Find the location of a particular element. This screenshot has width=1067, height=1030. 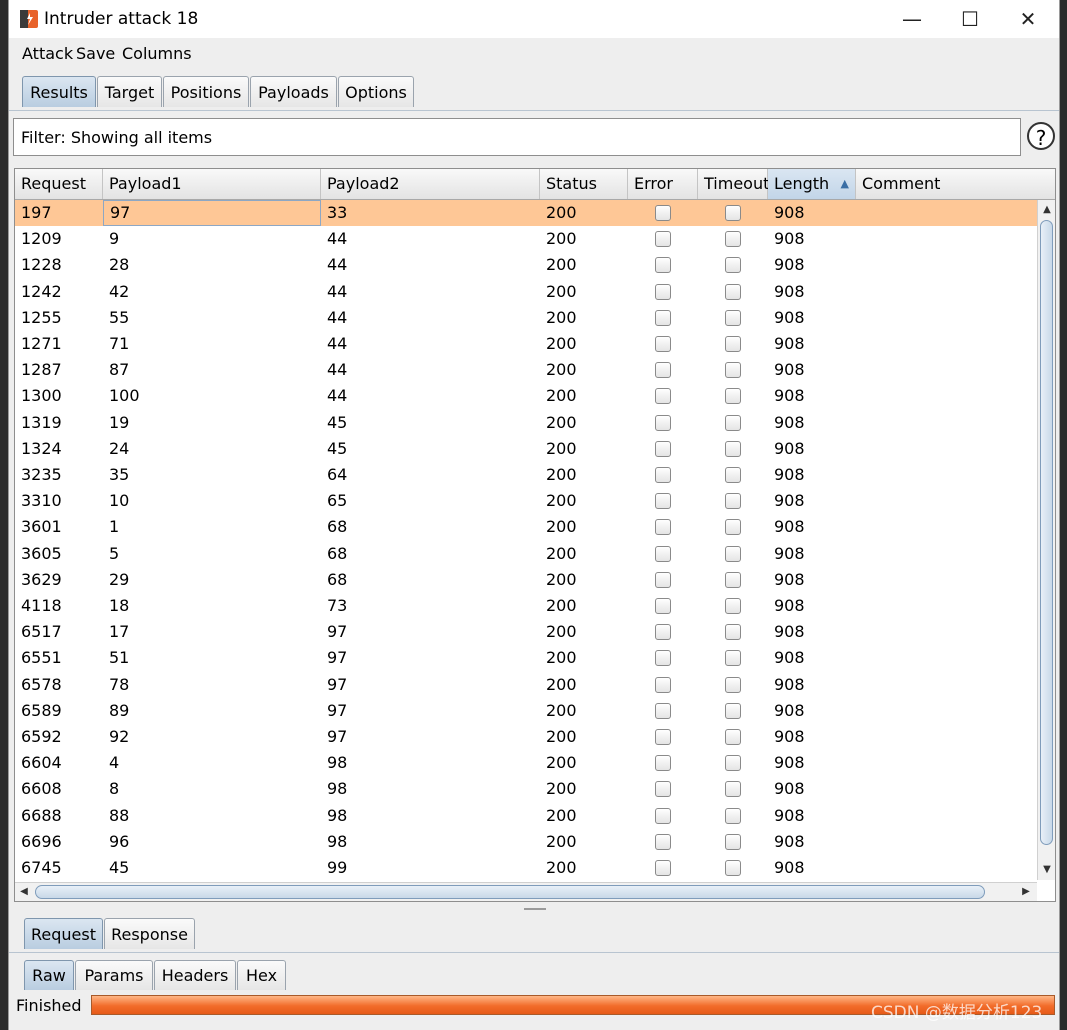

cell-request: 6551 is located at coordinates (41, 658).